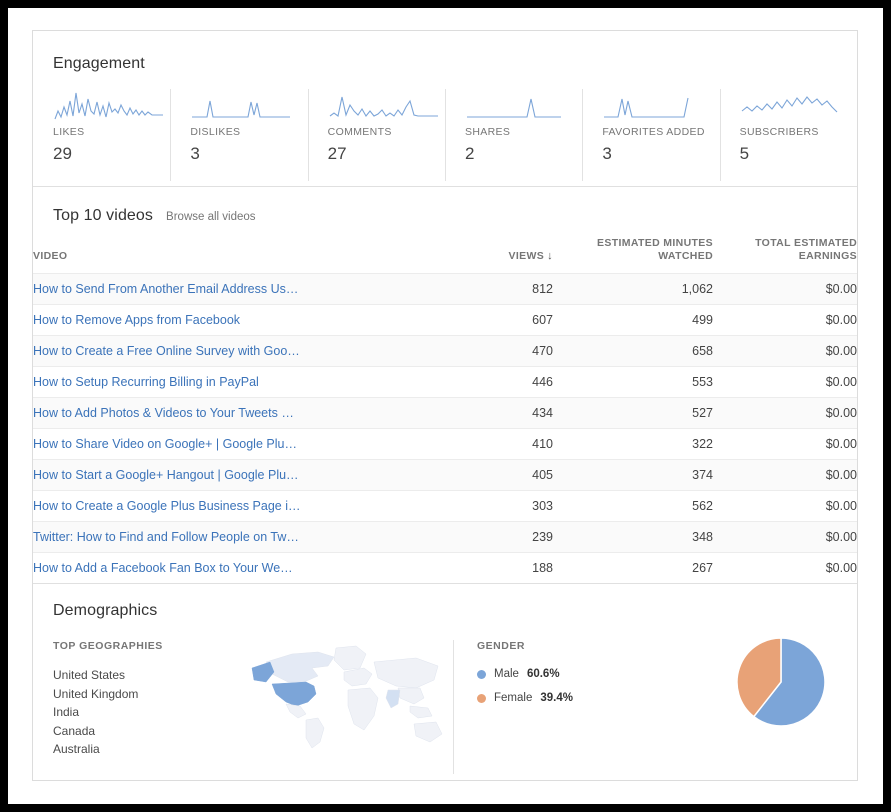 This screenshot has height=812, width=891. I want to click on column-header-views: VIEWS ↓, so click(493, 252).